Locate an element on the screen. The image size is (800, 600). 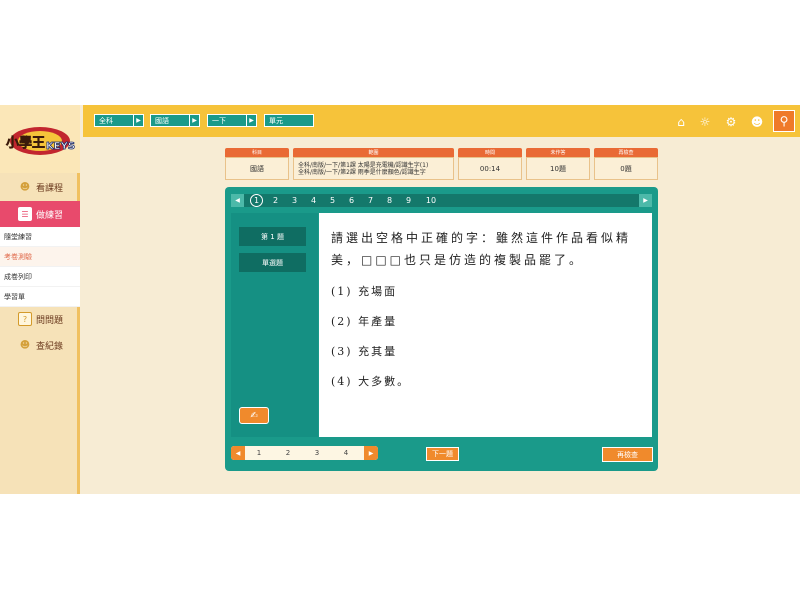
logo-area: 小學王 KEYS is located at coordinates (40, 139).